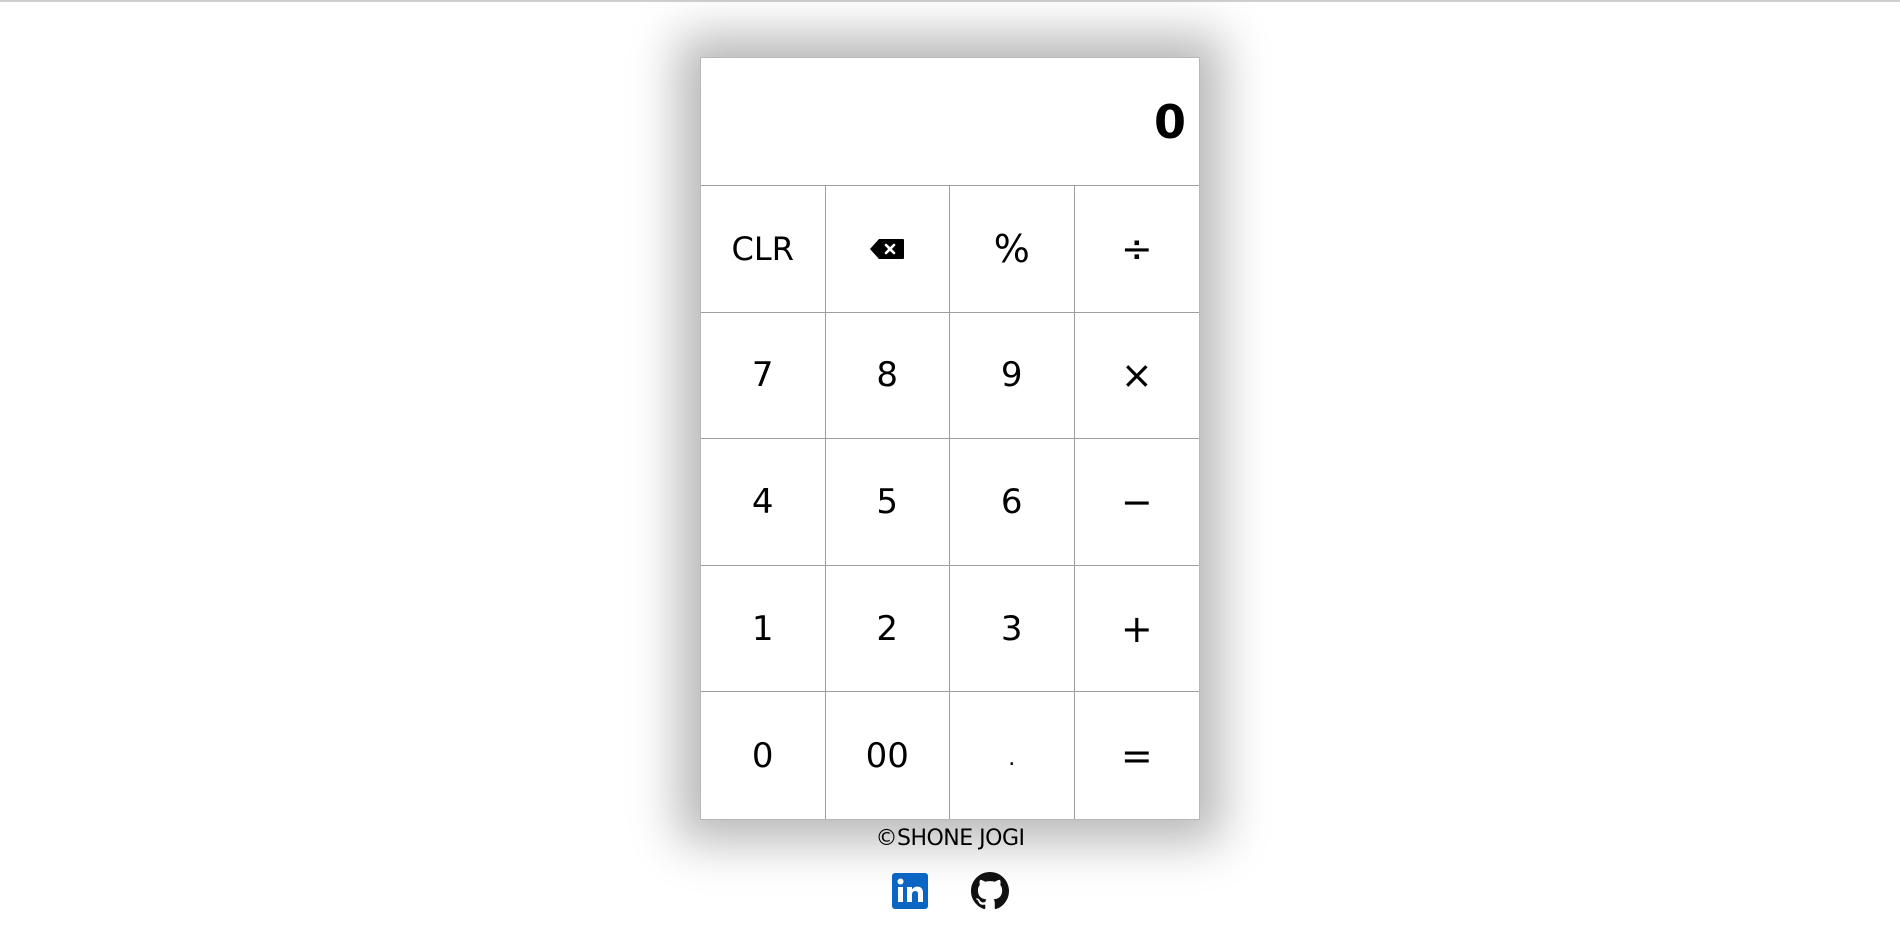  What do you see at coordinates (763, 502) in the screenshot?
I see `digit-4-button: 4` at bounding box center [763, 502].